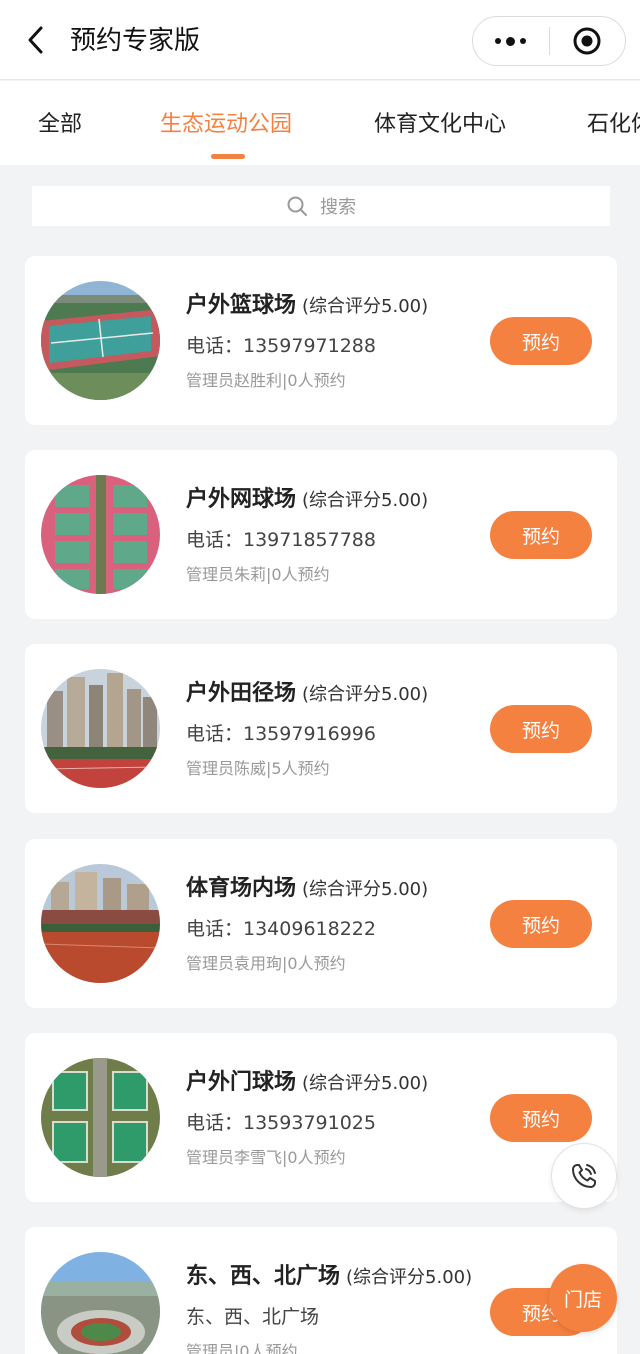  What do you see at coordinates (241, 499) in the screenshot?
I see `venue-name: 户外网球场` at bounding box center [241, 499].